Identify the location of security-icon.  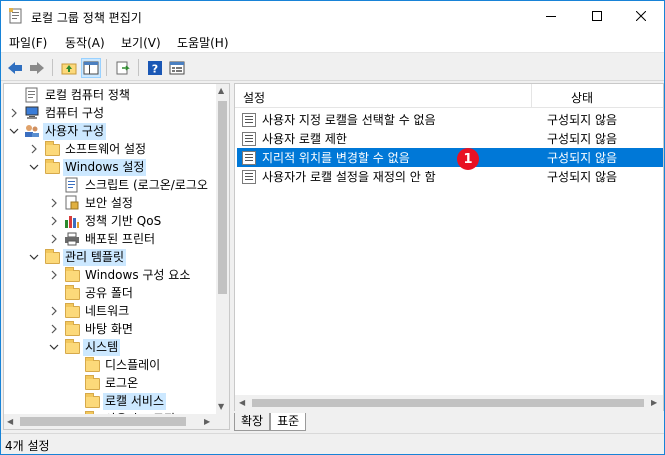
(72, 203).